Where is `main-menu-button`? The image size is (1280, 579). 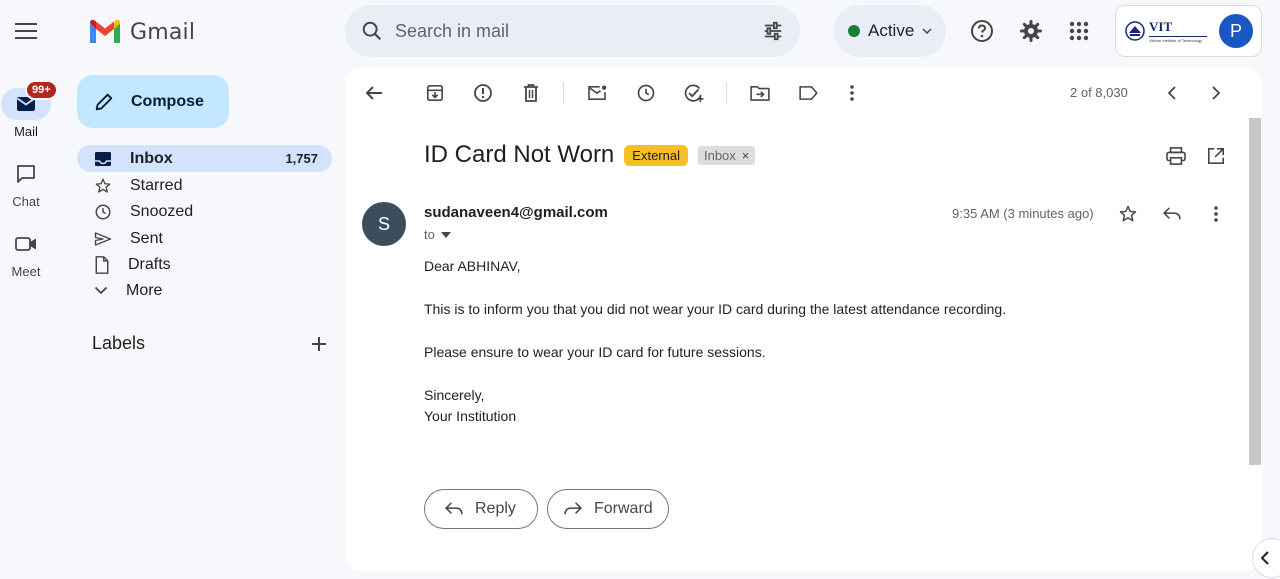
main-menu-button is located at coordinates (26, 31).